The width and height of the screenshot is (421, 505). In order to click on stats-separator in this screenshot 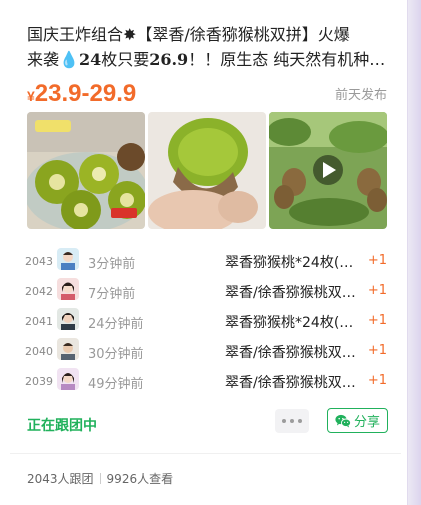, I will do `click(100, 478)`.